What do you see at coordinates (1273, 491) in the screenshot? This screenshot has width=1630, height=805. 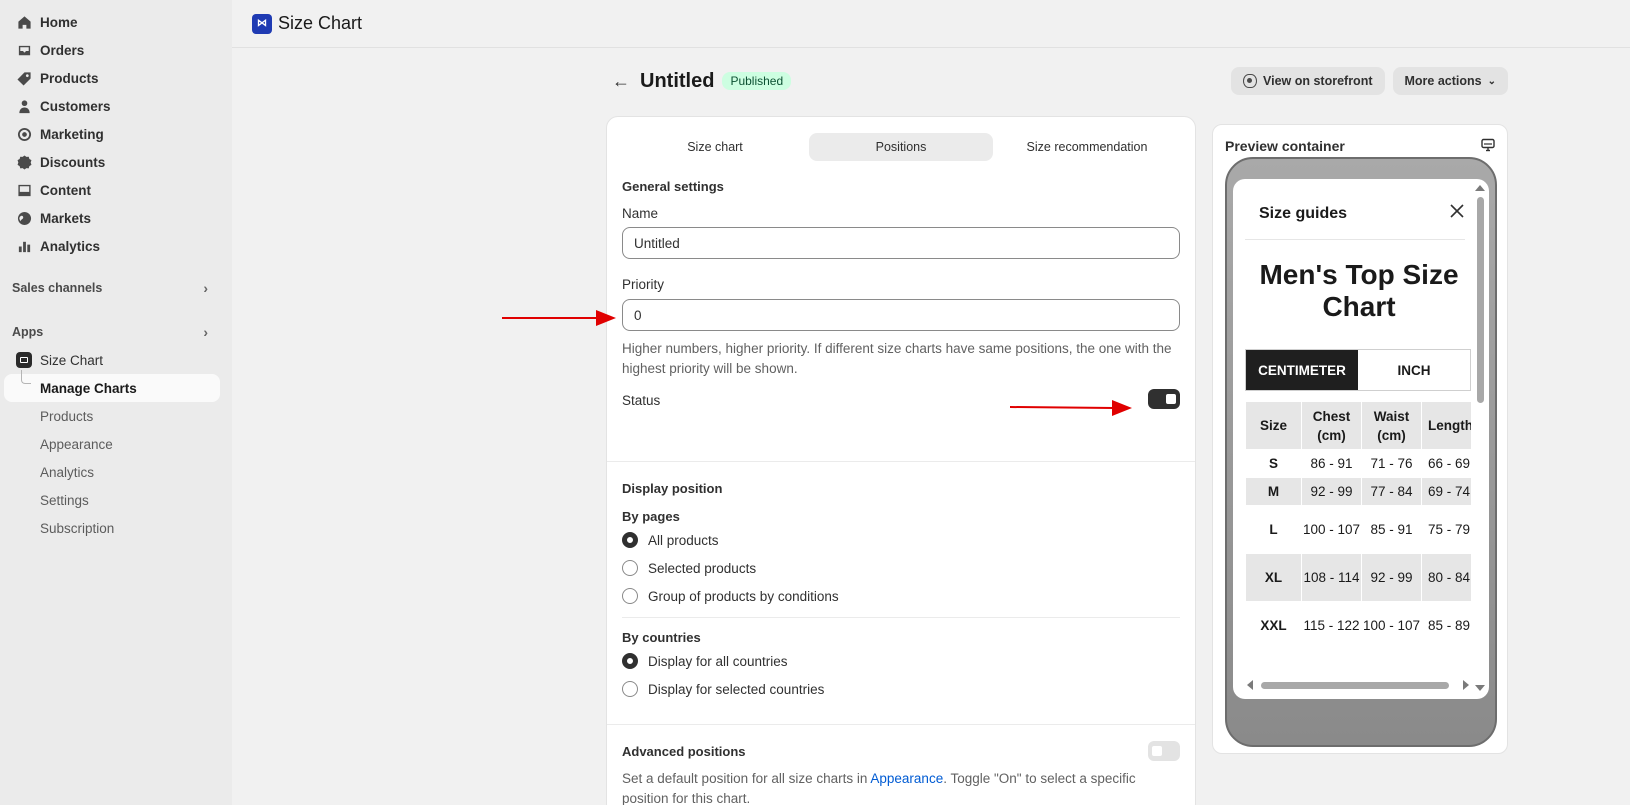 I see `table-cell: M` at bounding box center [1273, 491].